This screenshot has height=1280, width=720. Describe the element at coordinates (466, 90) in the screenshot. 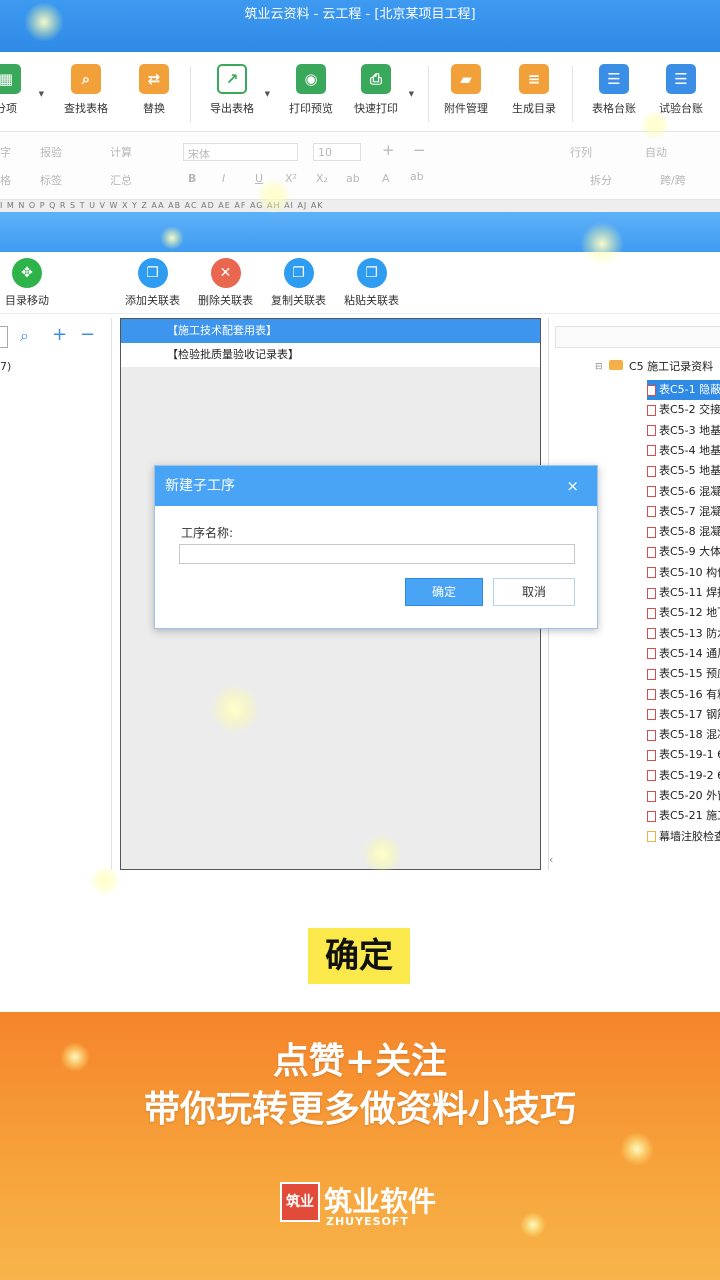

I see `attachment-manager-button: ▰ 附件管理` at that location.